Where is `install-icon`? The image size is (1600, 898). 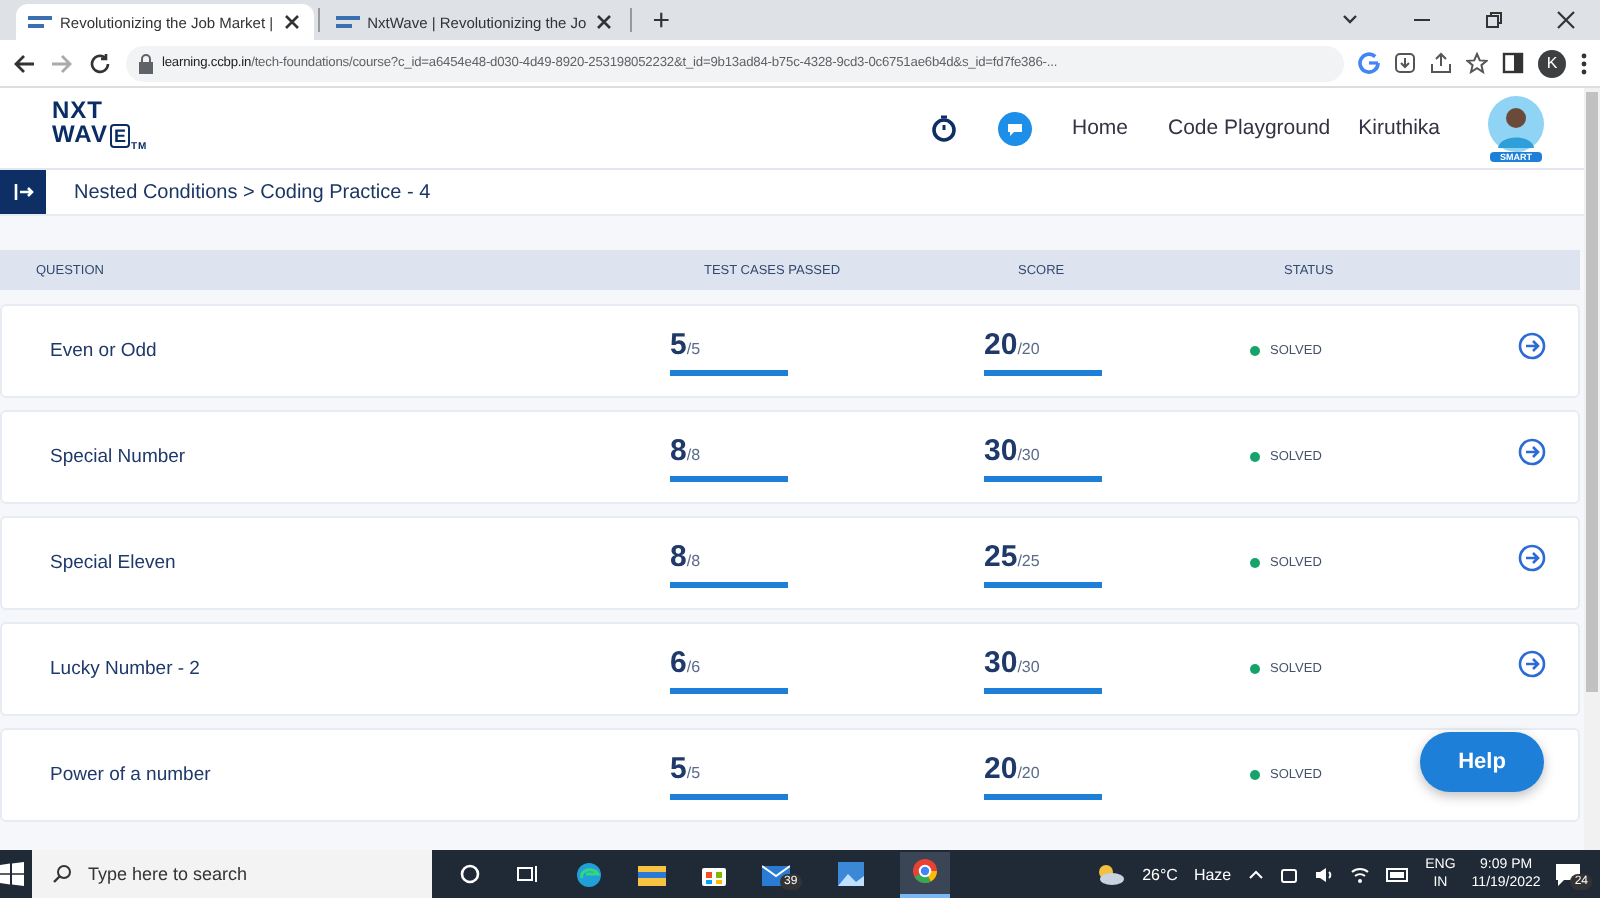
install-icon is located at coordinates (1405, 63).